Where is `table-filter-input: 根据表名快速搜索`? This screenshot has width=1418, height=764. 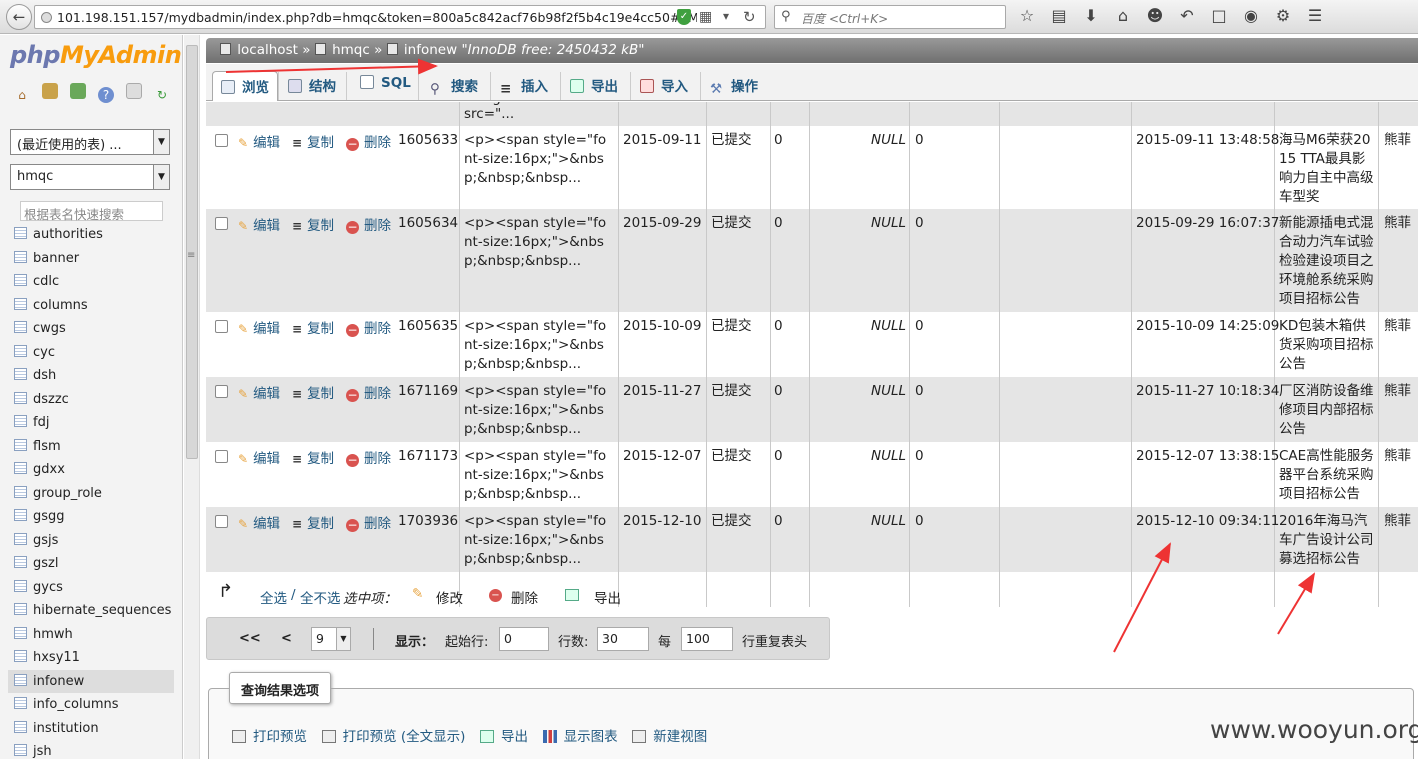 table-filter-input: 根据表名快速搜索 is located at coordinates (91, 211).